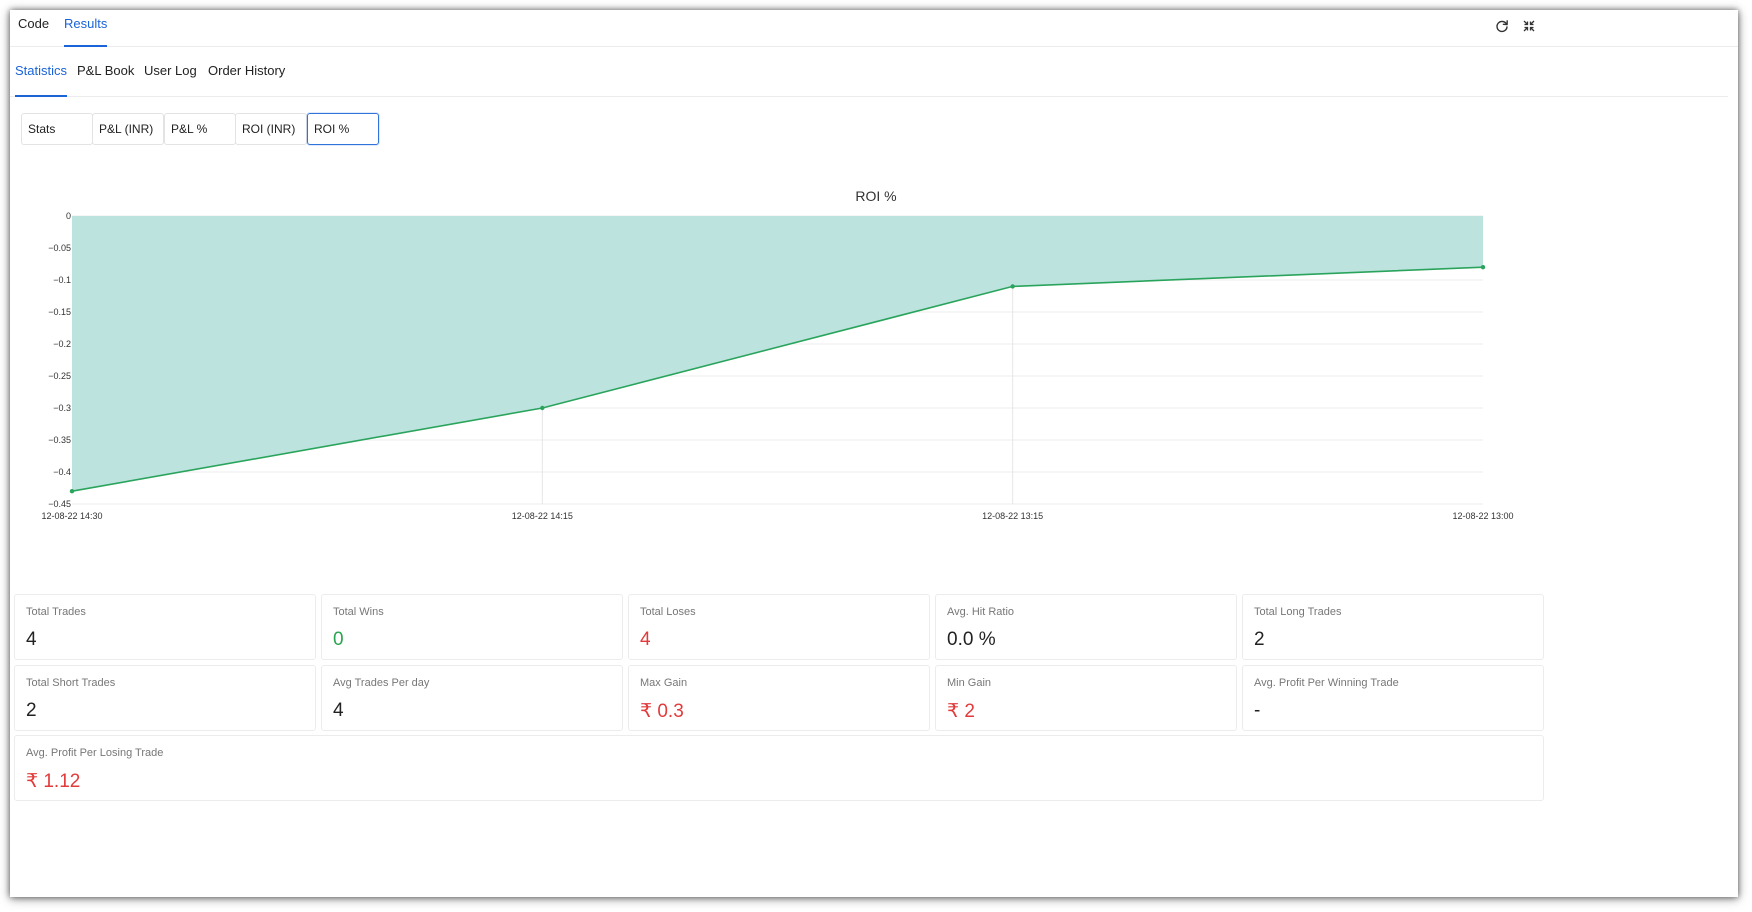 Image resolution: width=1752 pixels, height=912 pixels. Describe the element at coordinates (62, 344) in the screenshot. I see `y-tick-label: −0.2` at that location.